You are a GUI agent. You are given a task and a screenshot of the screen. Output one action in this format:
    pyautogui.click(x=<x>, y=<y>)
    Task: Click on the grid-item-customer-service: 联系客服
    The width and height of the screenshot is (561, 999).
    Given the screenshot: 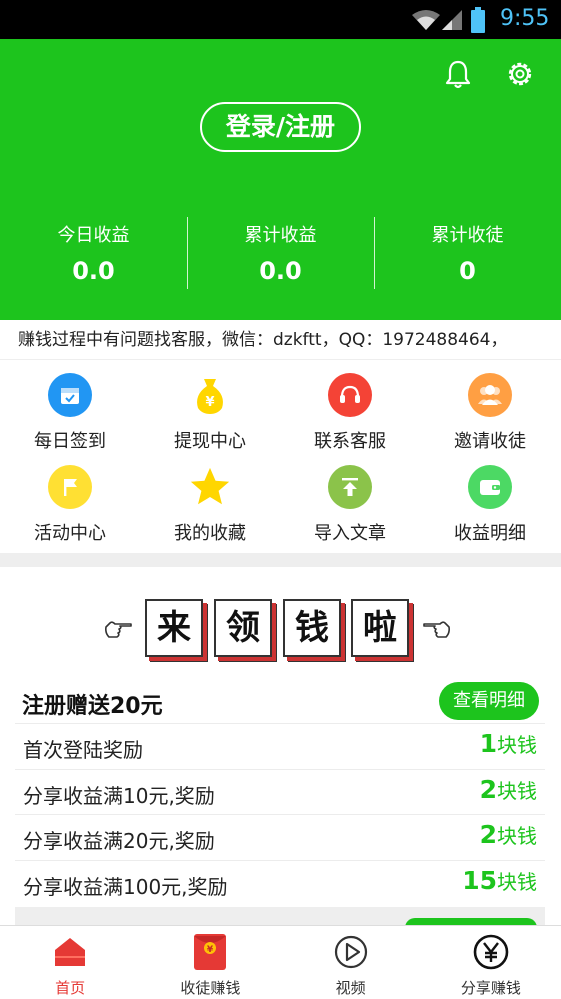 What is the action you would take?
    pyautogui.click(x=350, y=411)
    